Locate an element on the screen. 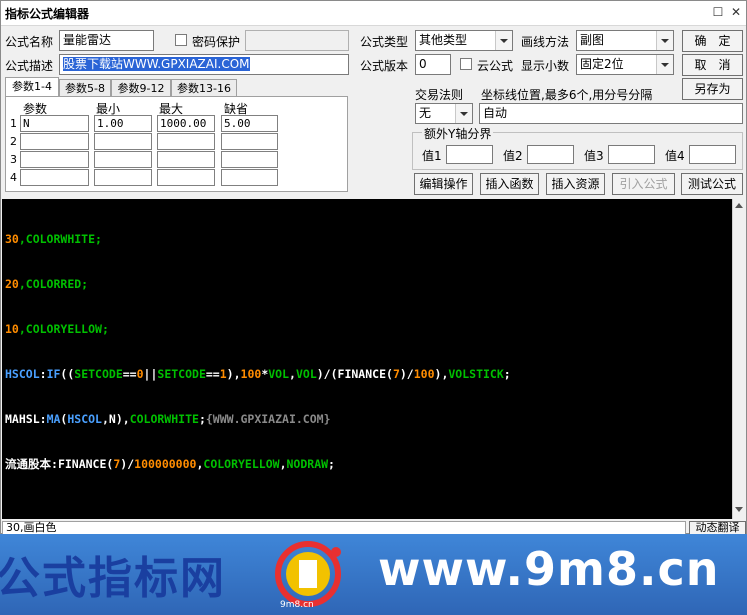 This screenshot has height=615, width=747. cloud-label: 云公式 is located at coordinates (495, 66).